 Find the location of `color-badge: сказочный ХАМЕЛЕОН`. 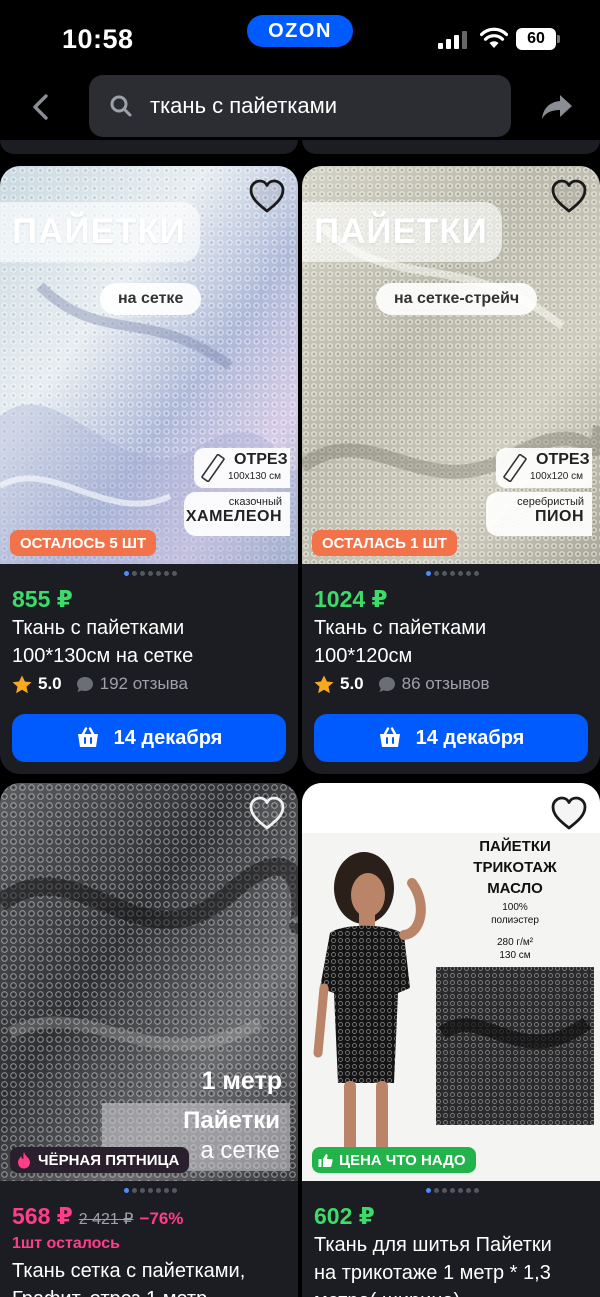

color-badge: сказочный ХАМЕЛЕОН is located at coordinates (237, 514).